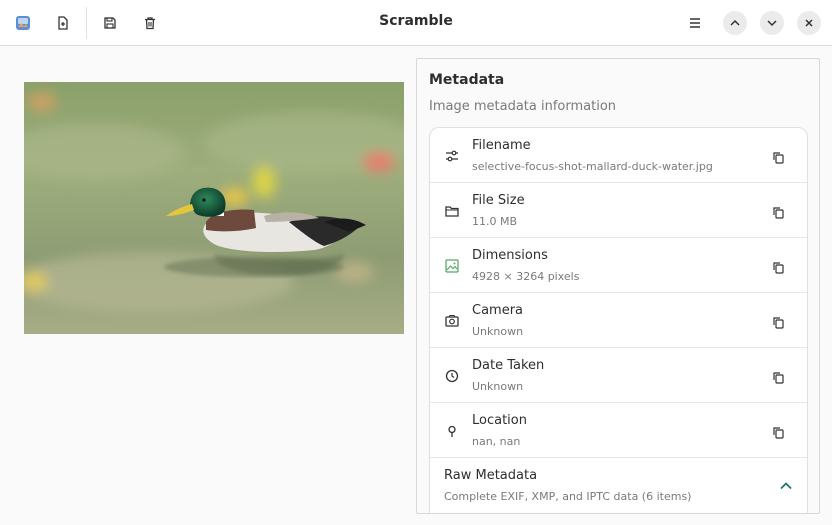 The width and height of the screenshot is (832, 525). I want to click on copy-camera-button, so click(778, 322).